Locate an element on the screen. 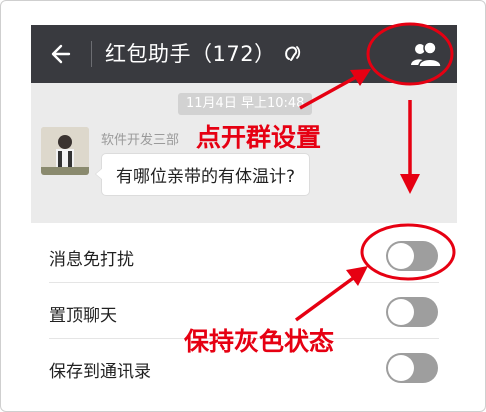 This screenshot has width=486, height=412. setting-do-not-disturb: 消息免打扰 is located at coordinates (244, 255).